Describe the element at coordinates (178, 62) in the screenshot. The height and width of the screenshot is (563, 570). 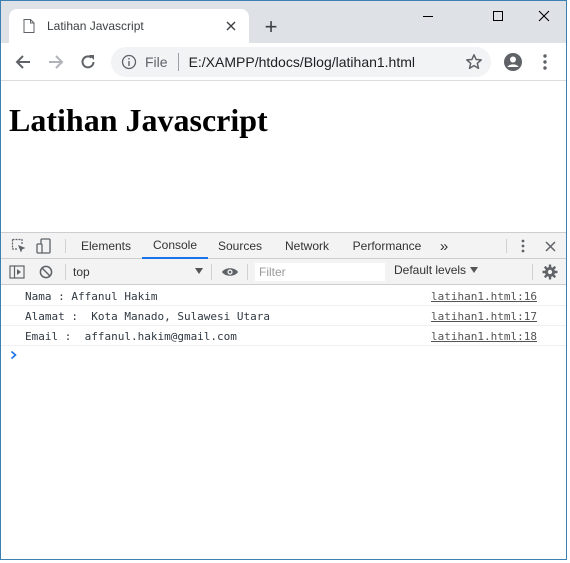
I see `omnibox-divider` at that location.